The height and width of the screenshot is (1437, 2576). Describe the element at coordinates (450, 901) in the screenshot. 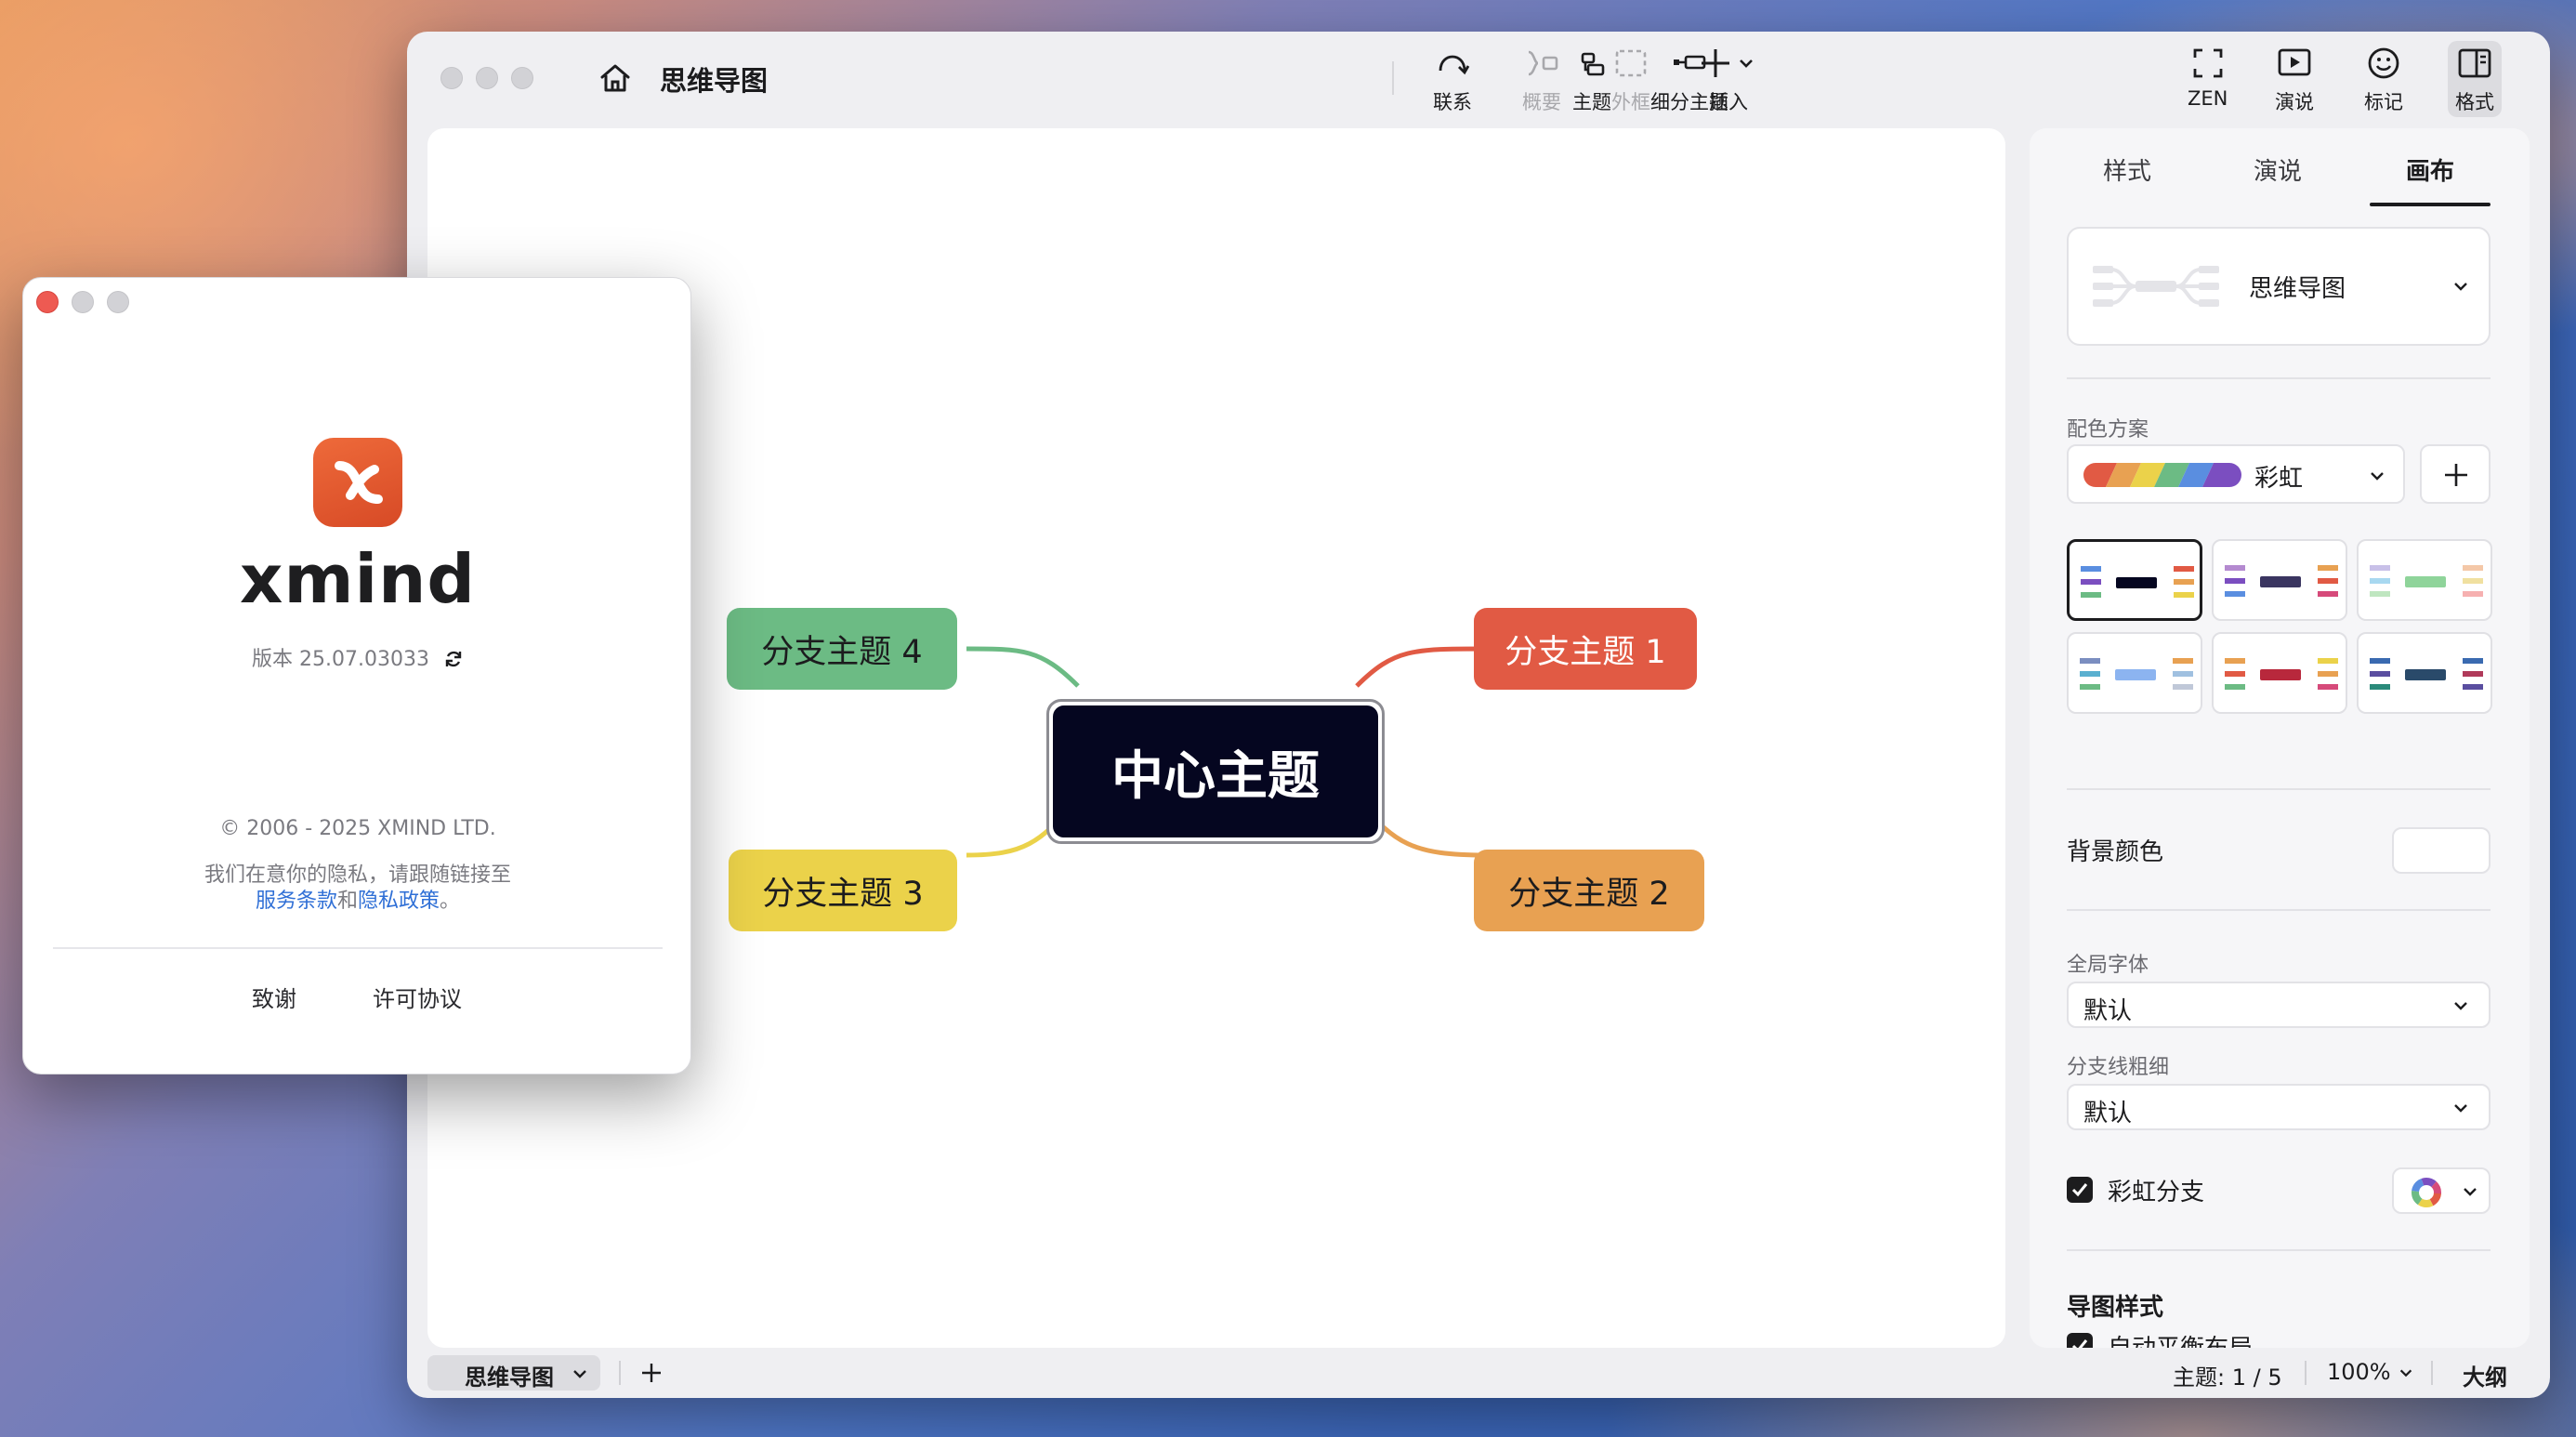

I see `period-text: 。` at that location.